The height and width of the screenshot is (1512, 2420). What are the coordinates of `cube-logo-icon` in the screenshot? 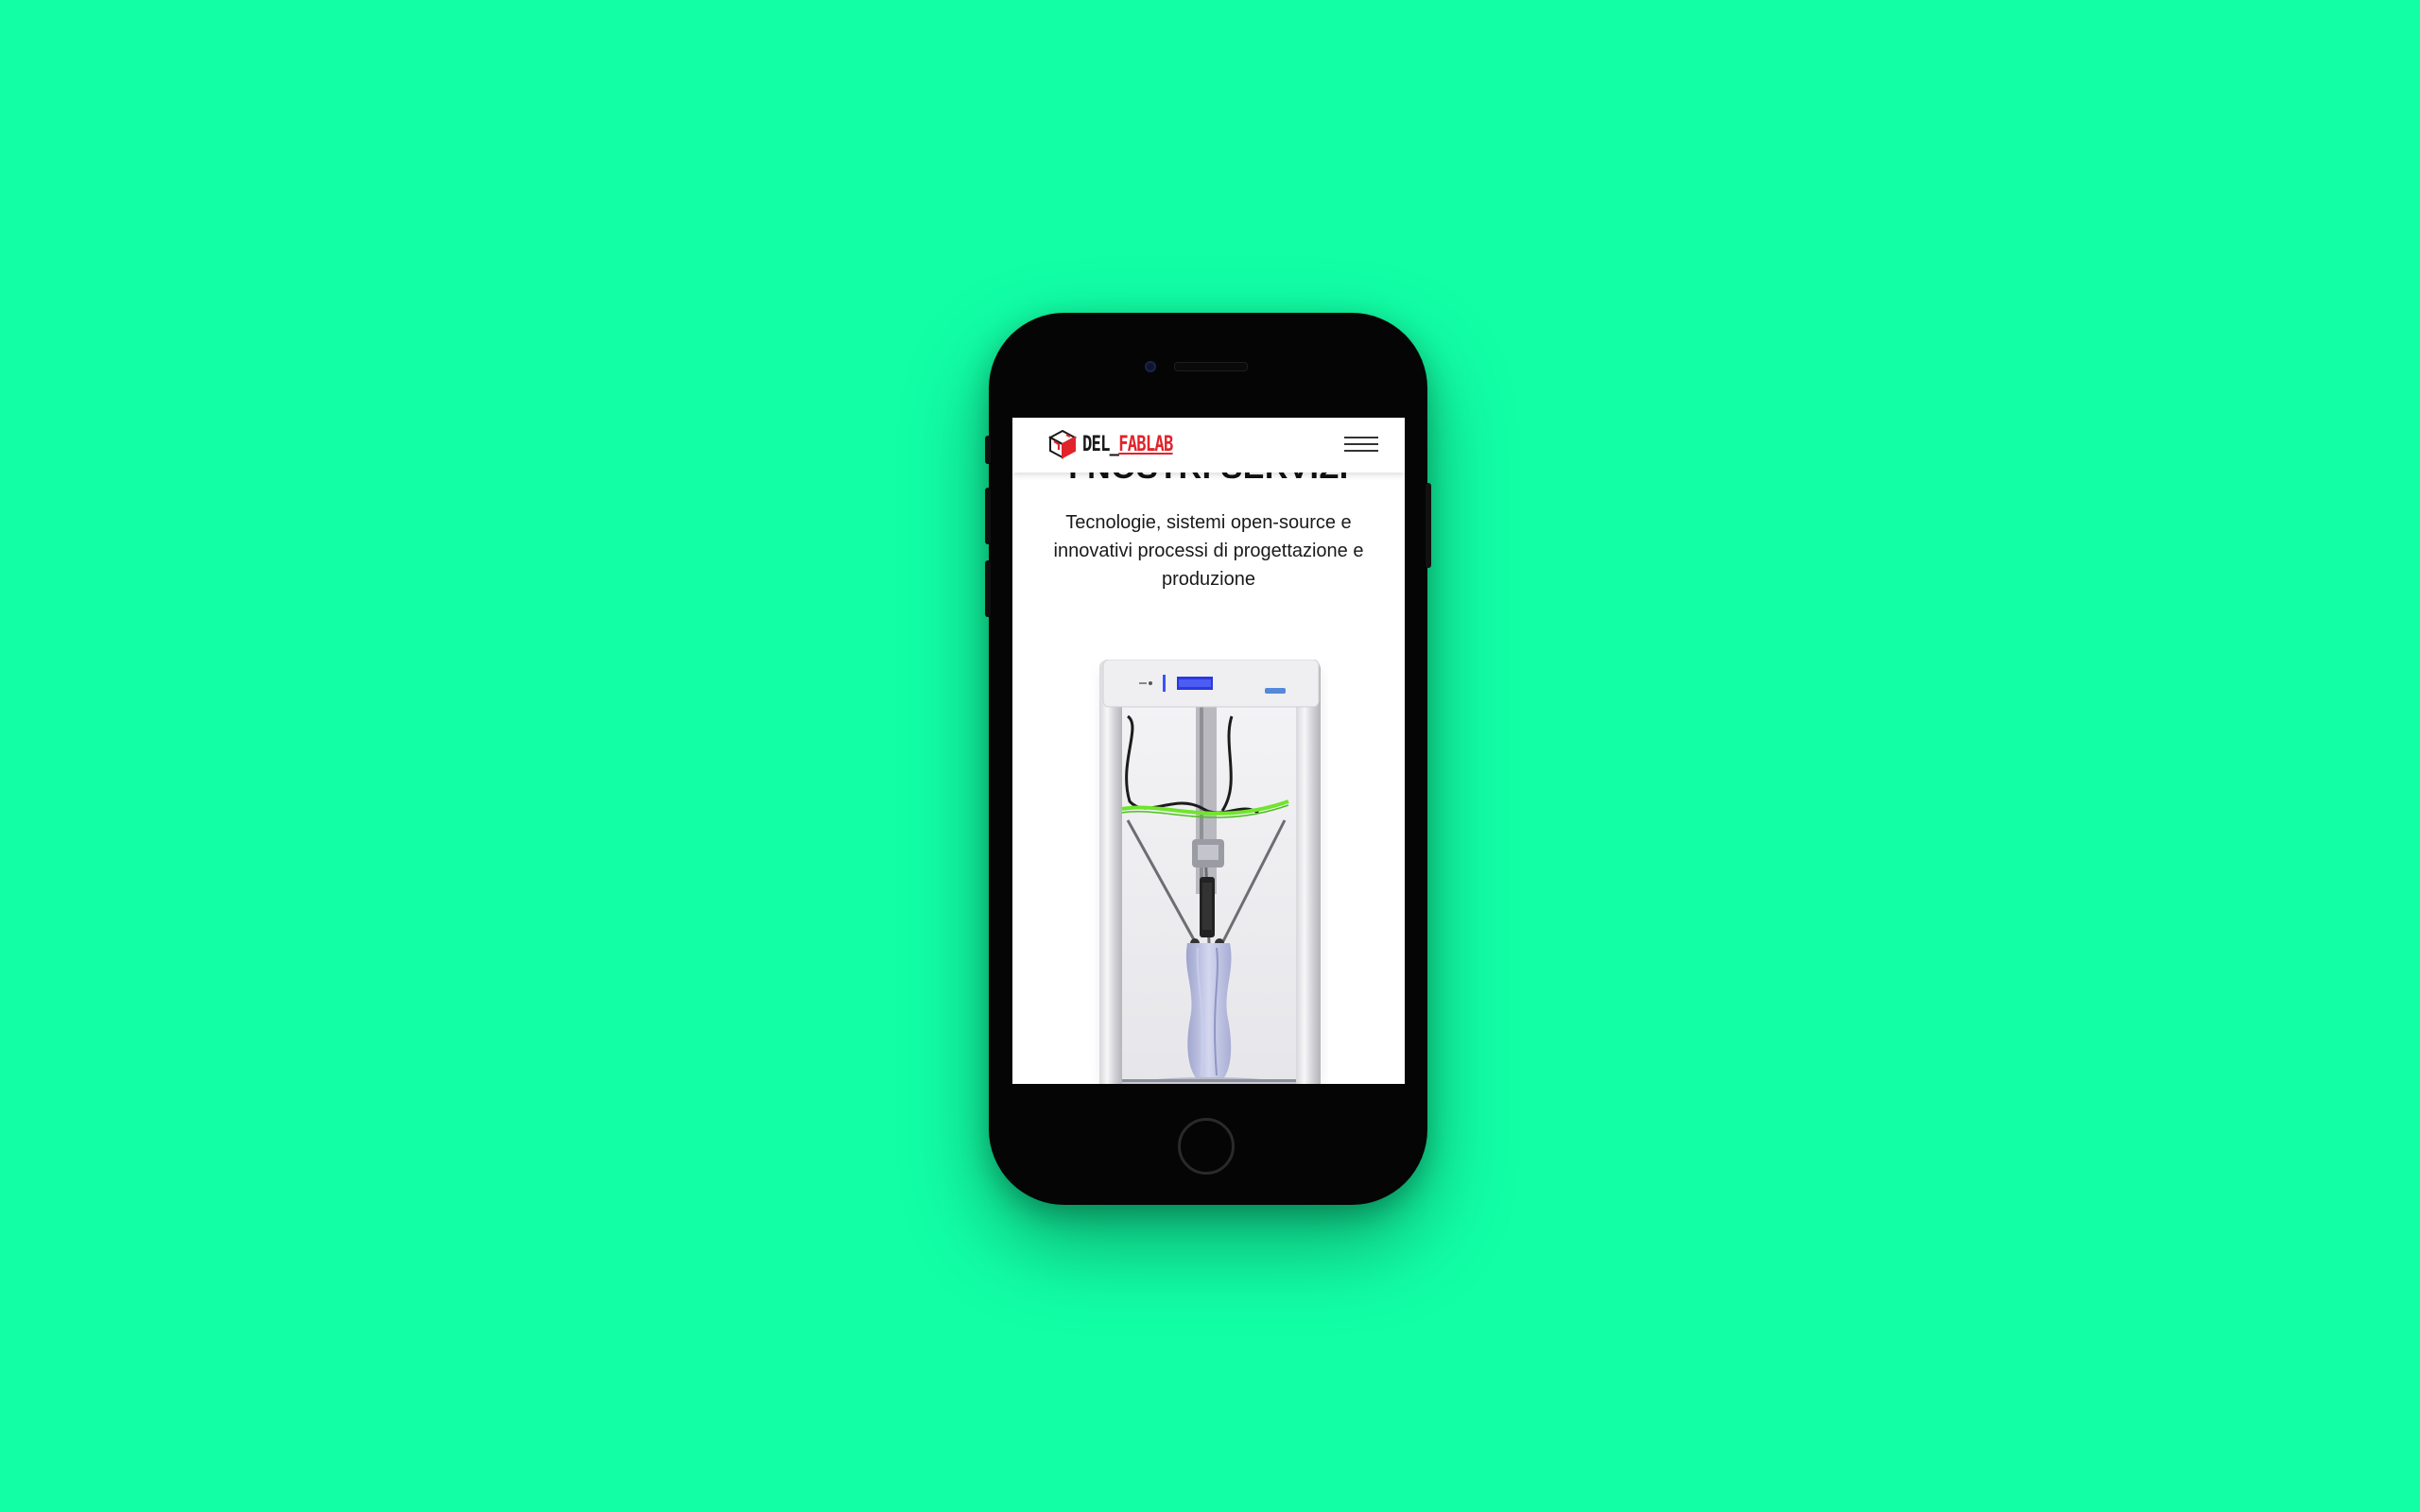 It's located at (1062, 444).